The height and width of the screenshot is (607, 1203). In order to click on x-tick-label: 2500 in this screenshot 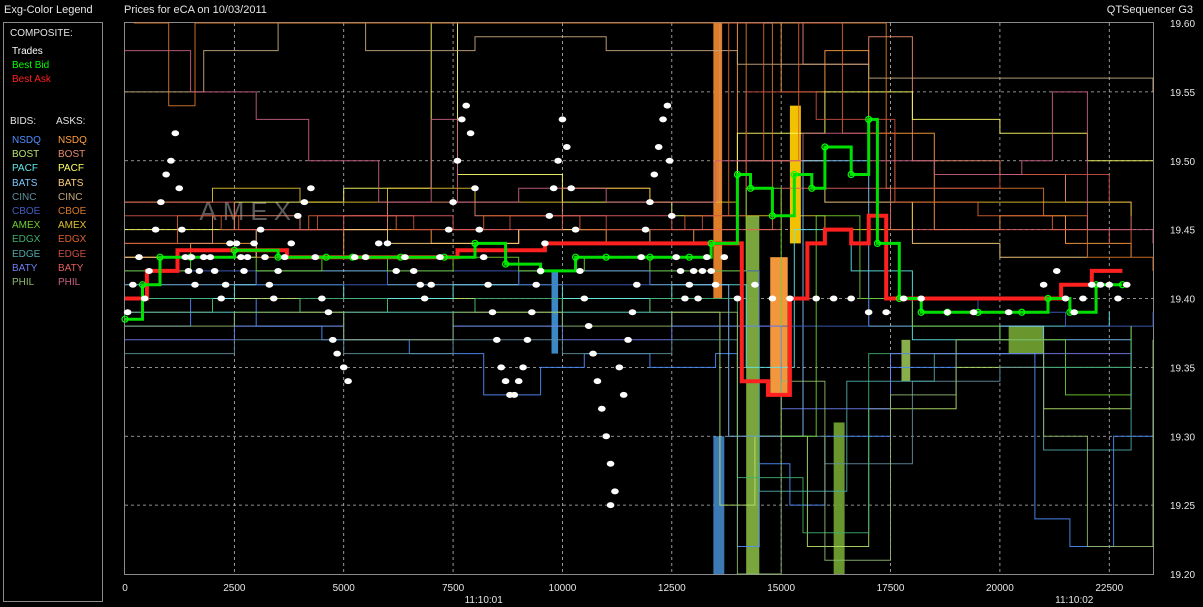, I will do `click(234, 588)`.